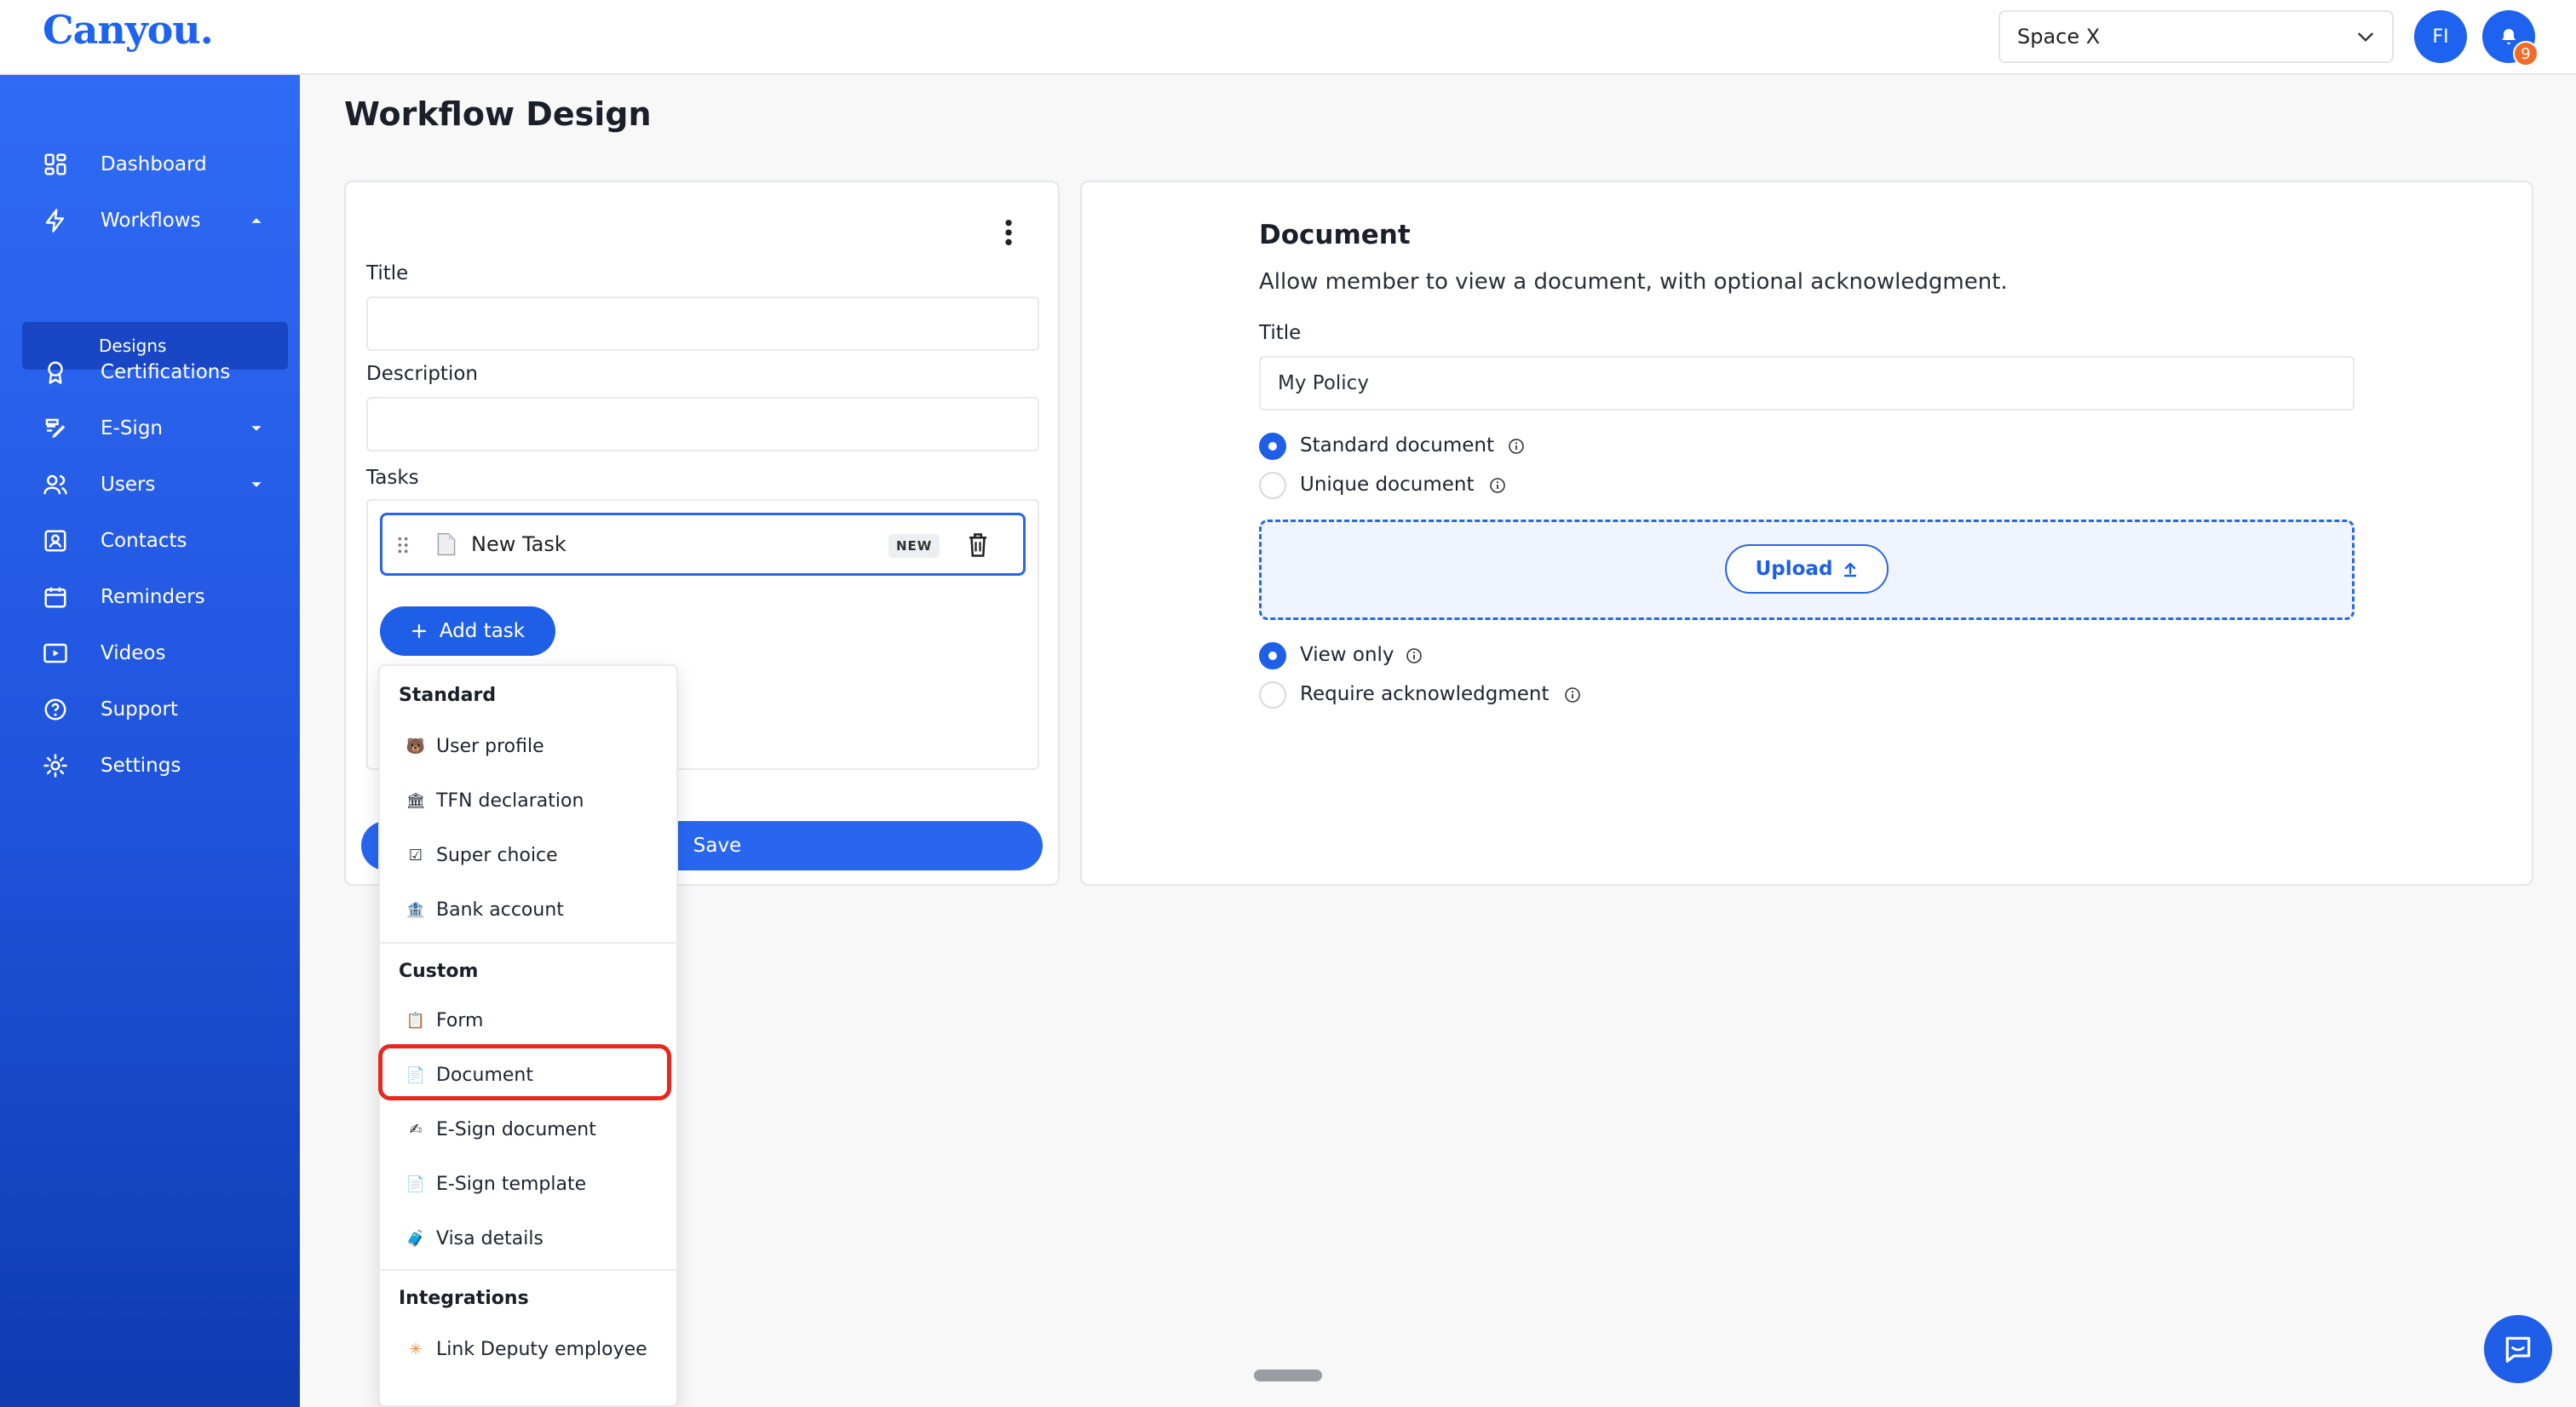  I want to click on require-acknowledgment-radio, so click(1272, 695).